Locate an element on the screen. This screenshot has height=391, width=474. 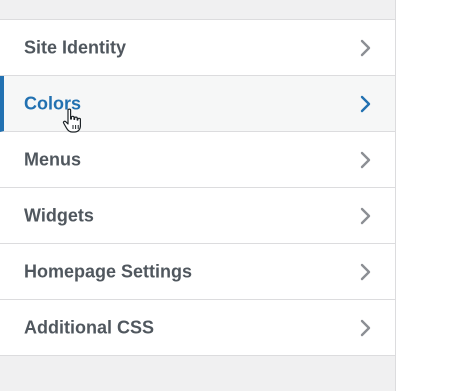
panel-bottom-strip is located at coordinates (197, 370).